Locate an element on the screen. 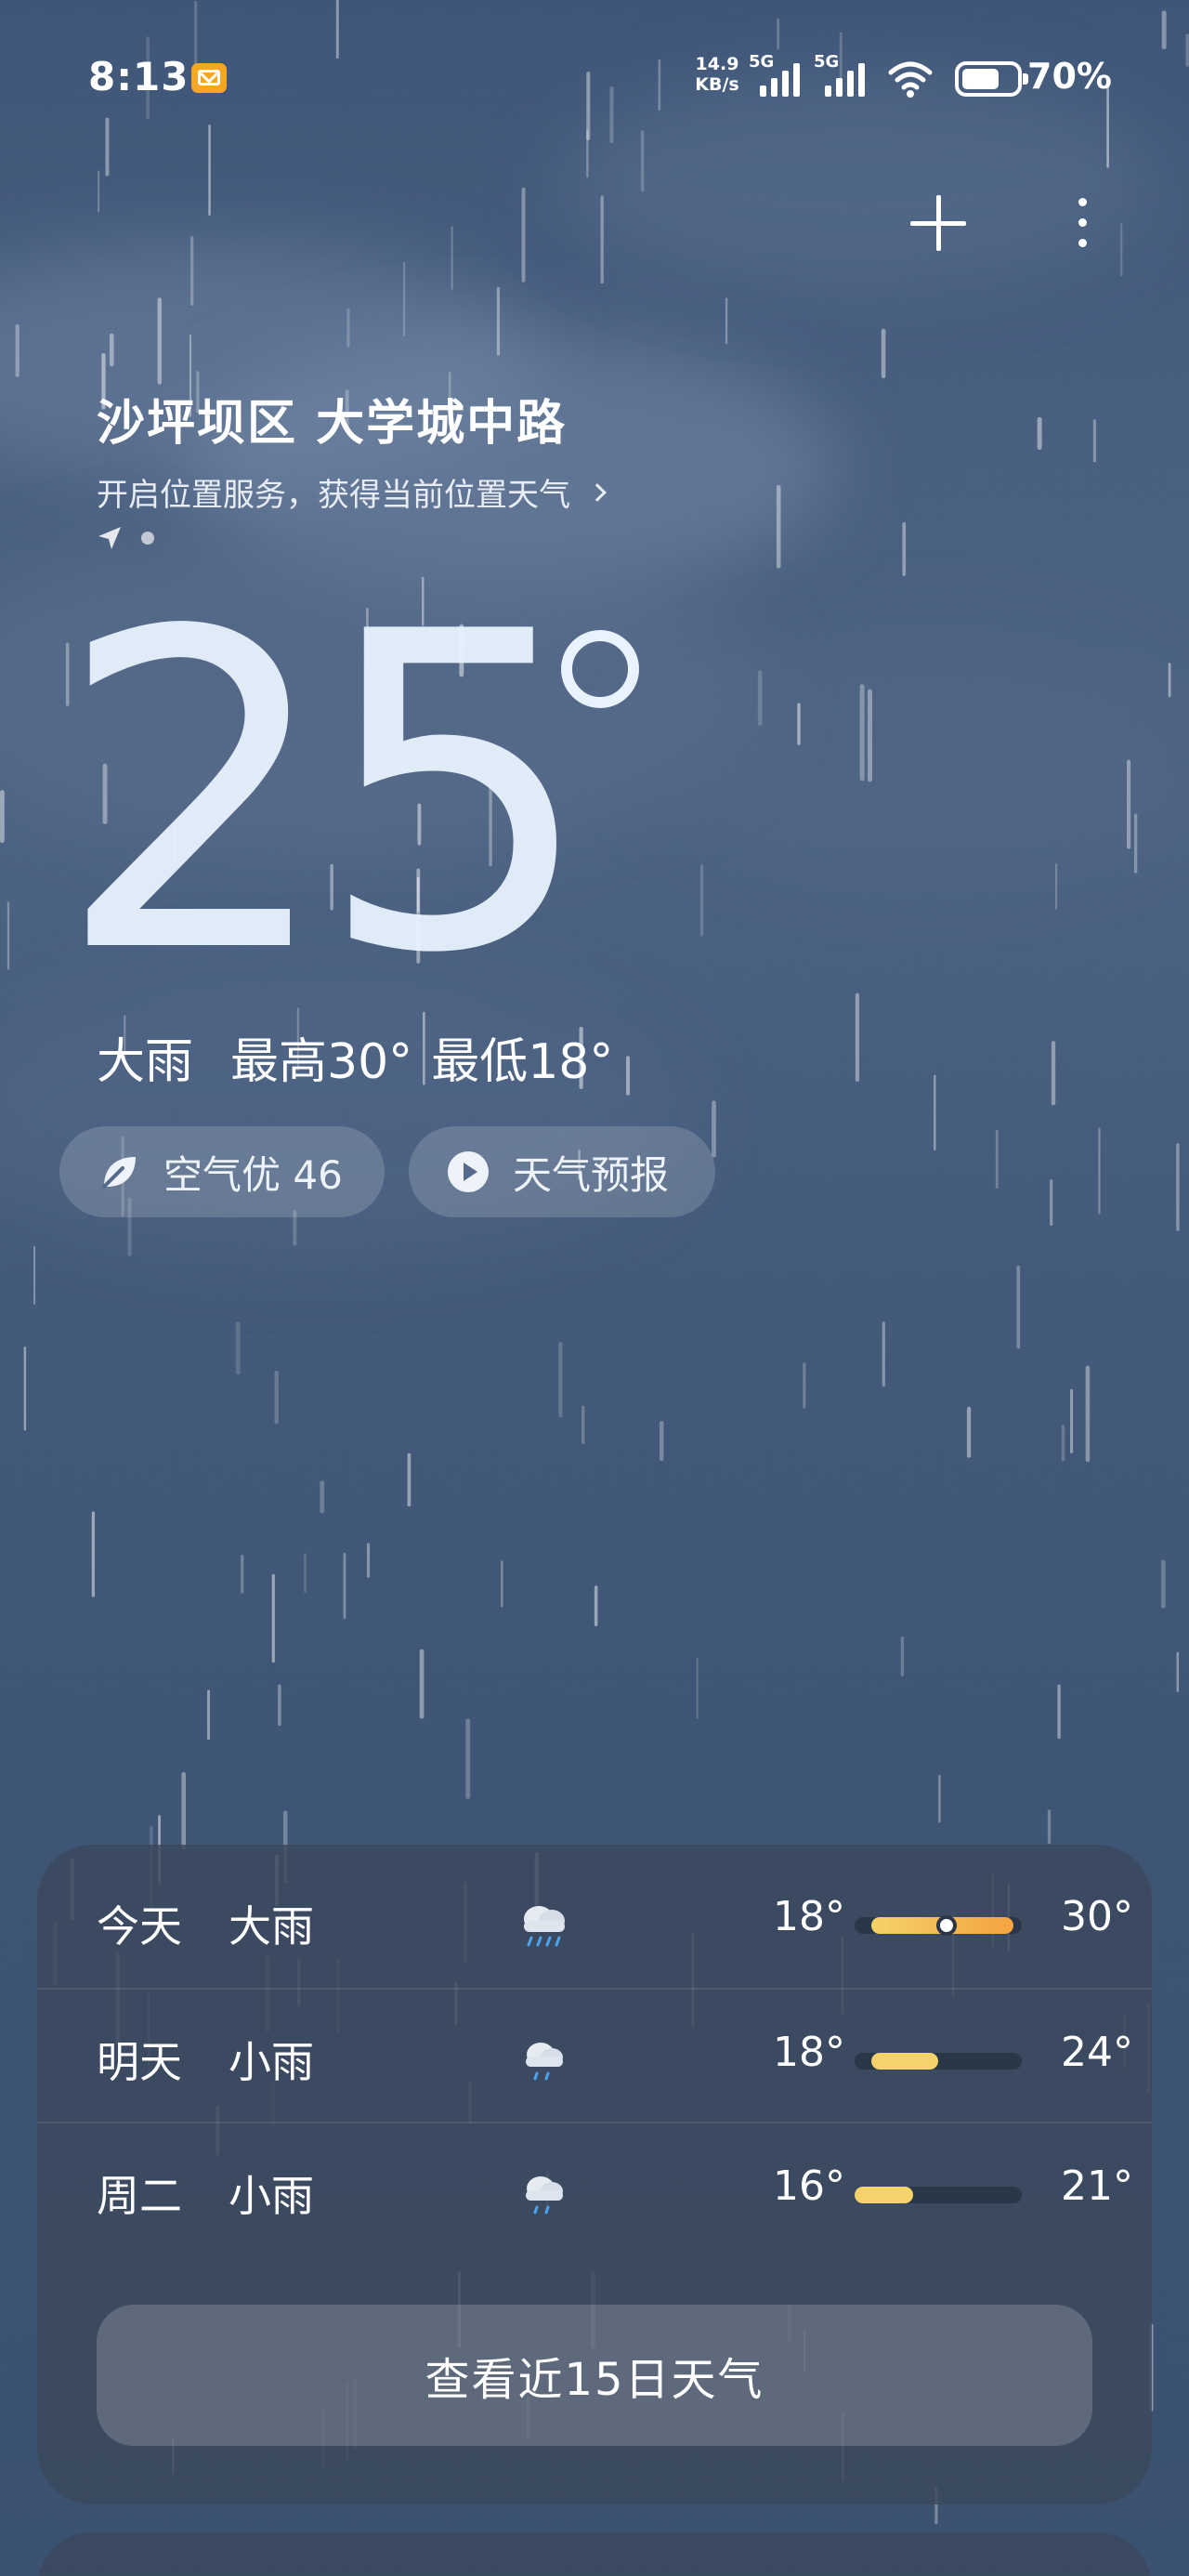  forecast-condition: 大雨 is located at coordinates (271, 1926).